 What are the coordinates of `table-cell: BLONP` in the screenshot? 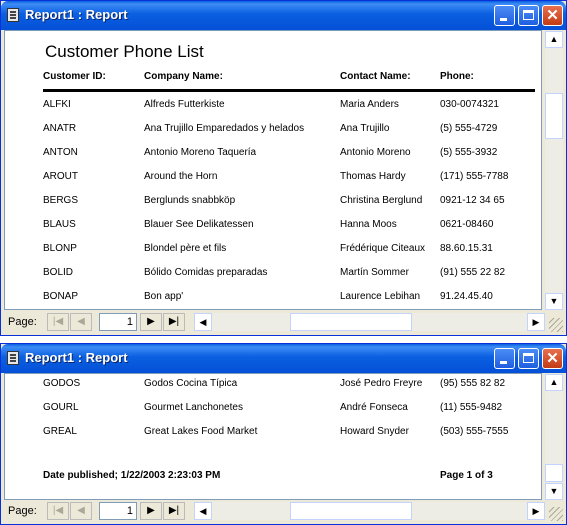 It's located at (60, 248).